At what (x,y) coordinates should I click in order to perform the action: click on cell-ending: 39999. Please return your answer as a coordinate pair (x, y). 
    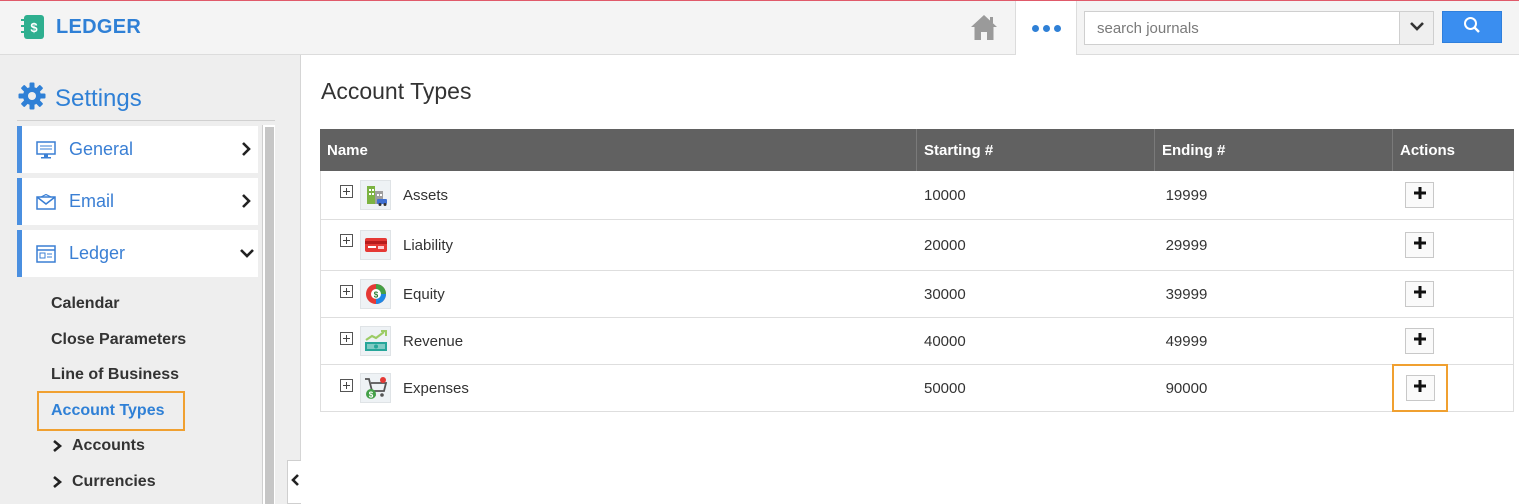
    Looking at the image, I should click on (1186, 294).